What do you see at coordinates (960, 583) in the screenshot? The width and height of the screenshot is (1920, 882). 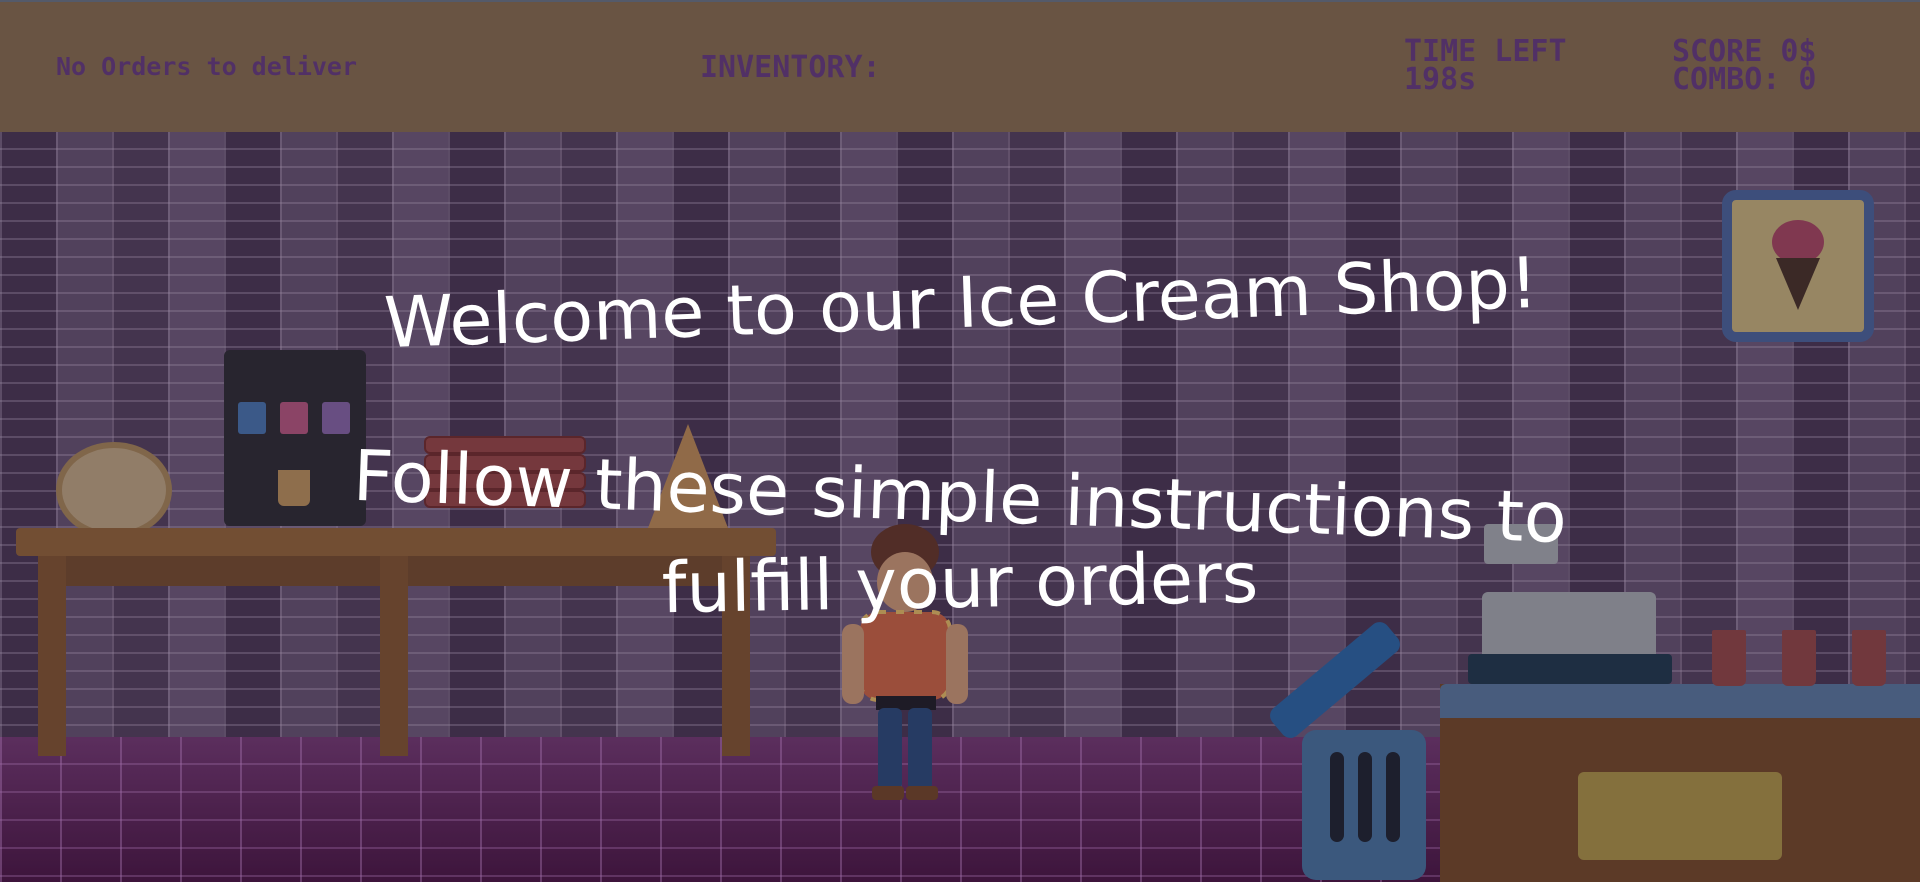 I see `instructions-line-2: fulfill your orders` at bounding box center [960, 583].